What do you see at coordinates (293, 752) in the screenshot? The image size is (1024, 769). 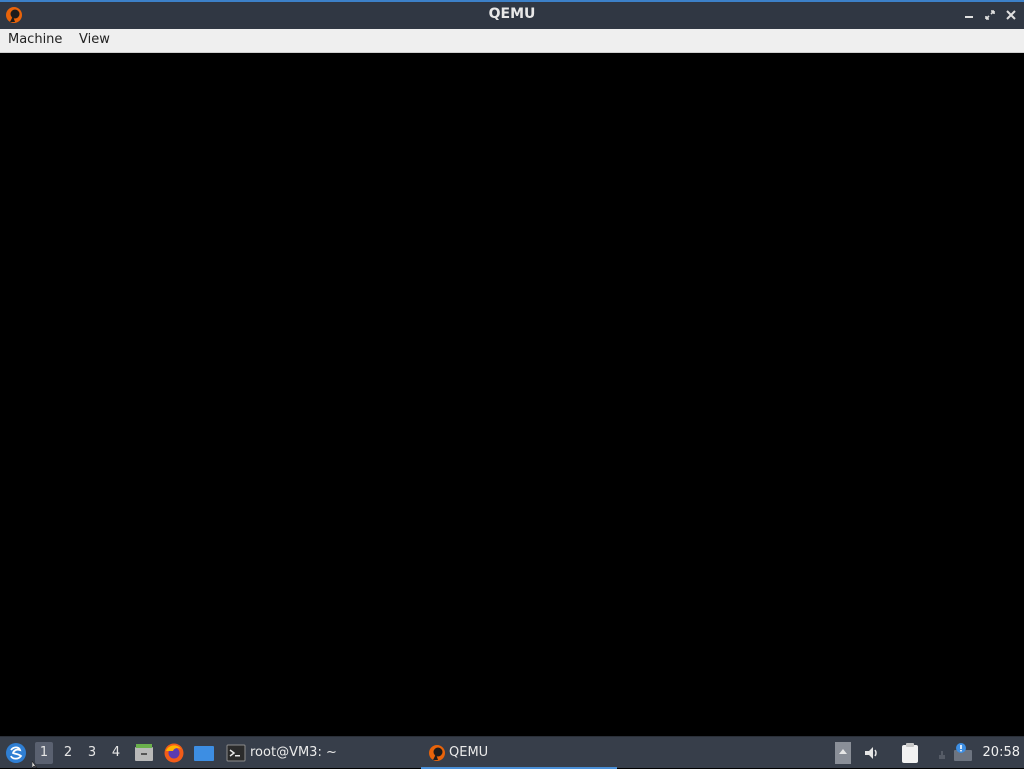 I see `task-label: root@VM3: ~` at bounding box center [293, 752].